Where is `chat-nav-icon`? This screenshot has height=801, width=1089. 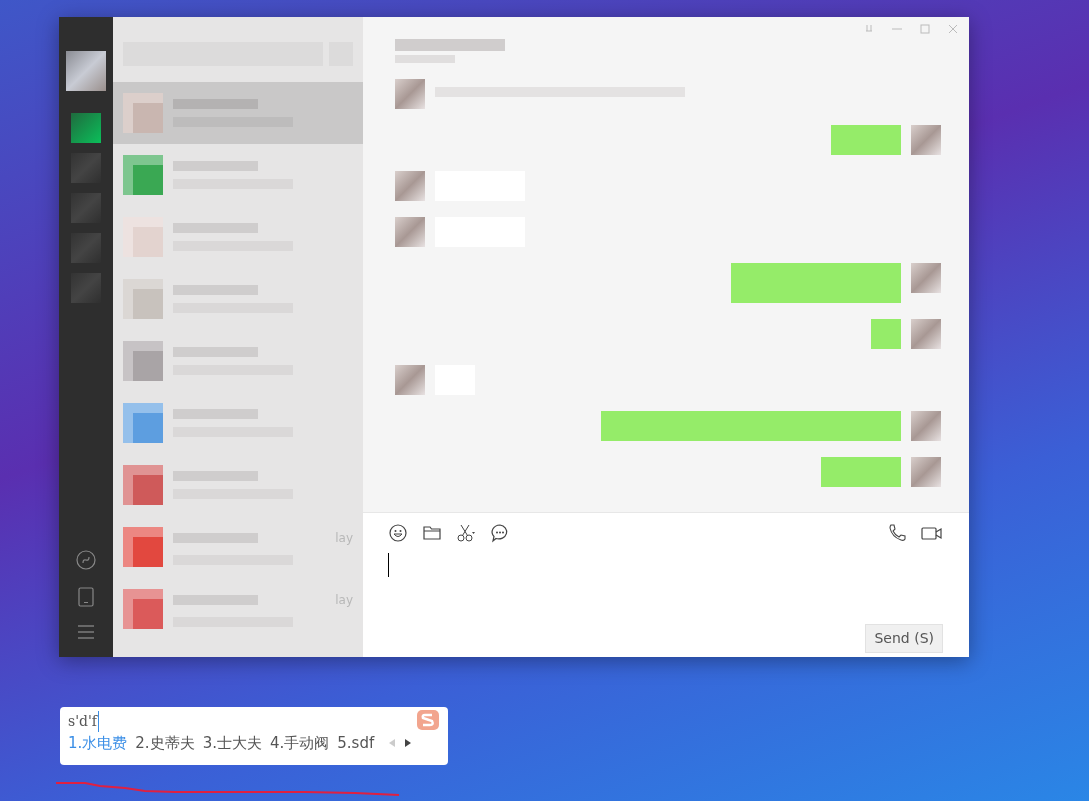
chat-nav-icon is located at coordinates (86, 128).